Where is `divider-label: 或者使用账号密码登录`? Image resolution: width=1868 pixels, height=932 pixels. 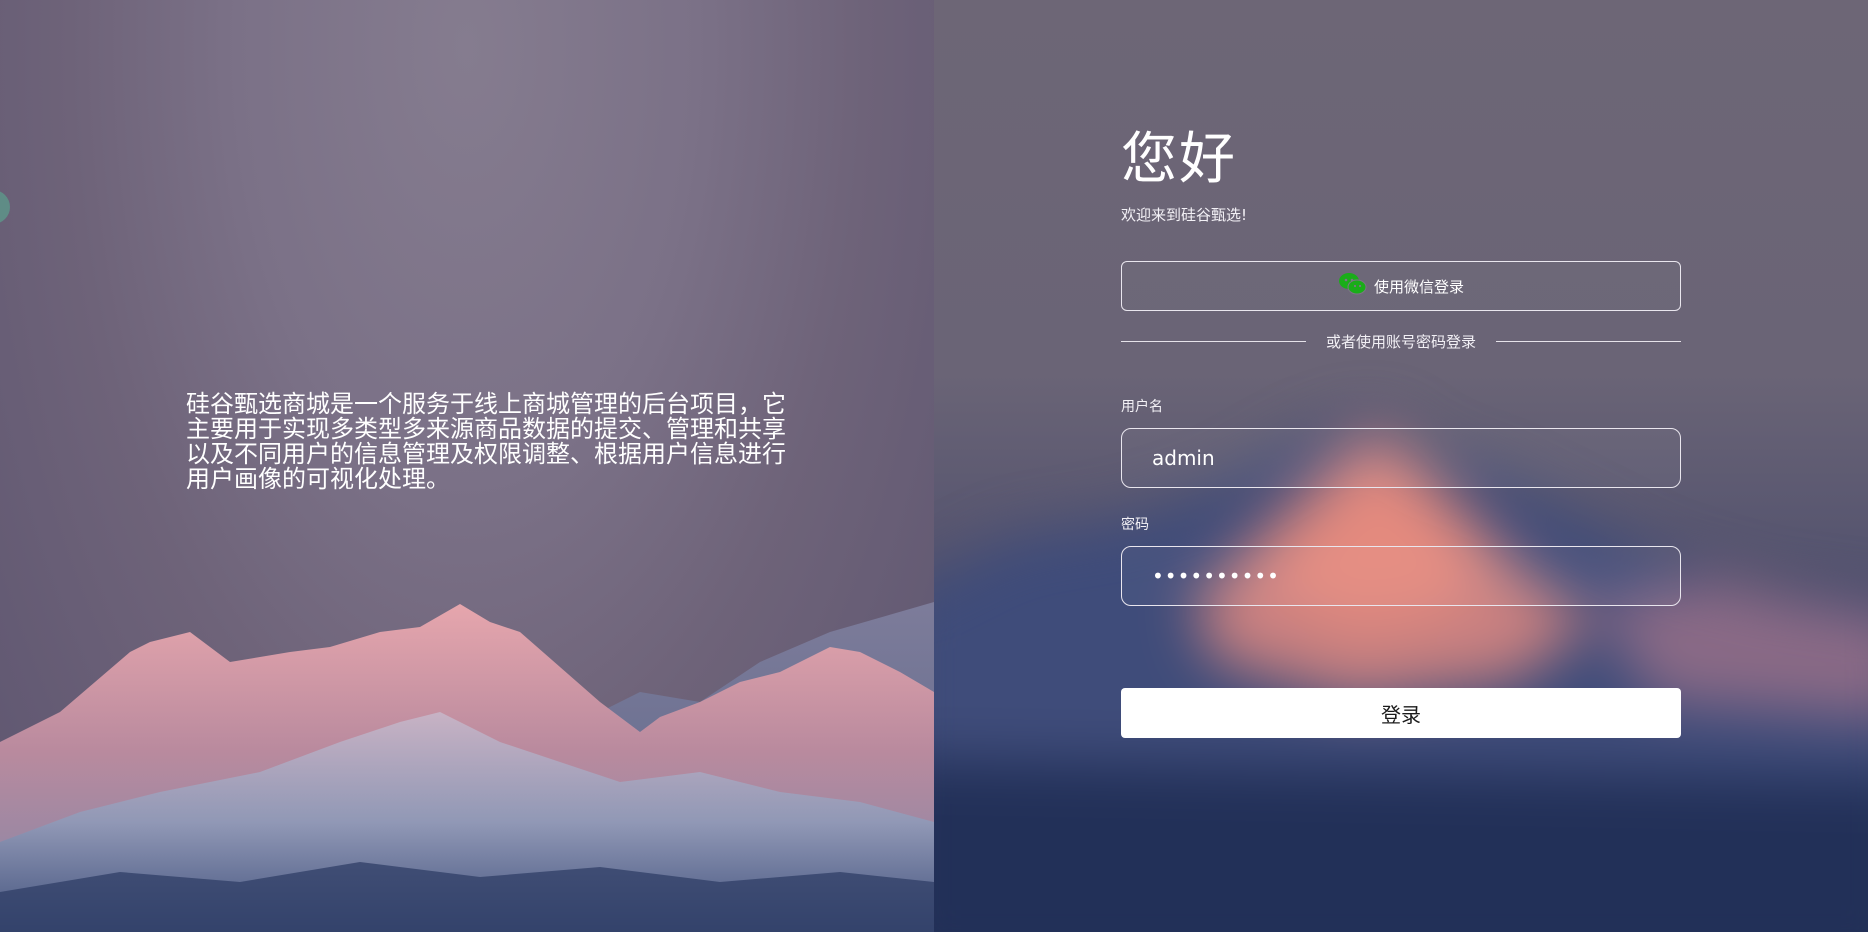
divider-label: 或者使用账号密码登录 is located at coordinates (1401, 342).